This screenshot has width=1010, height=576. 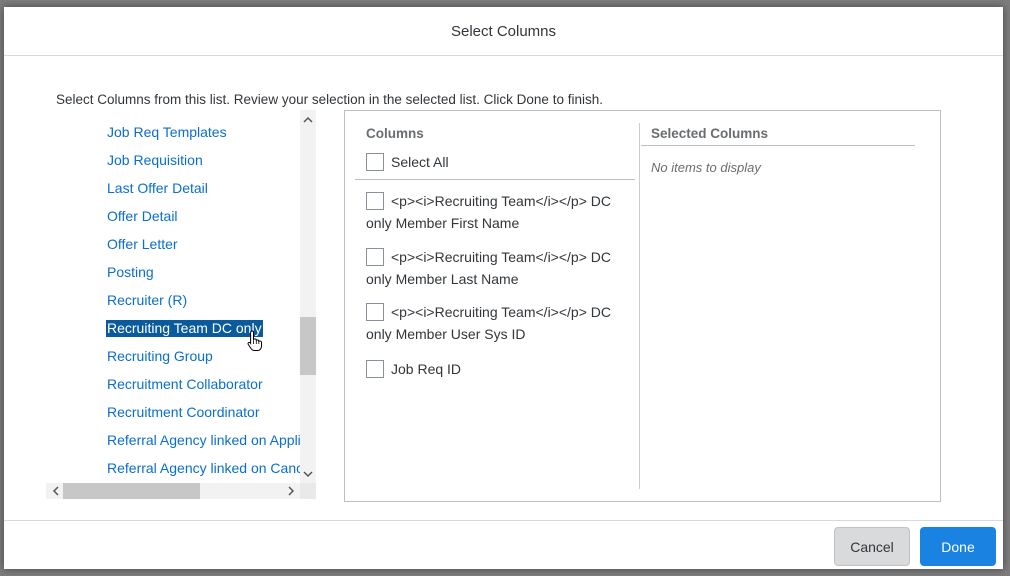 I want to click on dialog-title: Select Columns, so click(x=503, y=31).